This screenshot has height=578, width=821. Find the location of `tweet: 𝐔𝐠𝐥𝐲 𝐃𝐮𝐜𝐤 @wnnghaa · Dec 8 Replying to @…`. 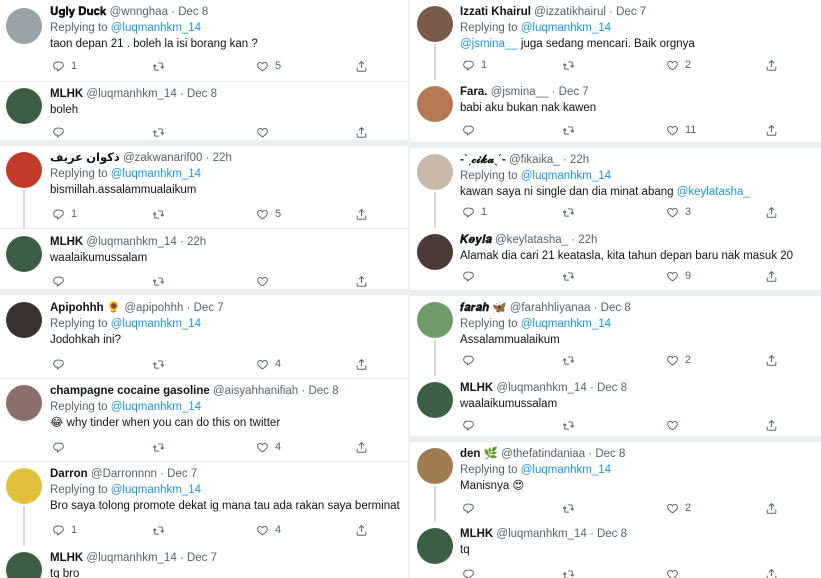

tweet: 𝐔𝐠𝐥𝐲 𝐃𝐮𝐜𝐤 @wnnghaa · Dec 8 Replying to @… is located at coordinates (204, 41).